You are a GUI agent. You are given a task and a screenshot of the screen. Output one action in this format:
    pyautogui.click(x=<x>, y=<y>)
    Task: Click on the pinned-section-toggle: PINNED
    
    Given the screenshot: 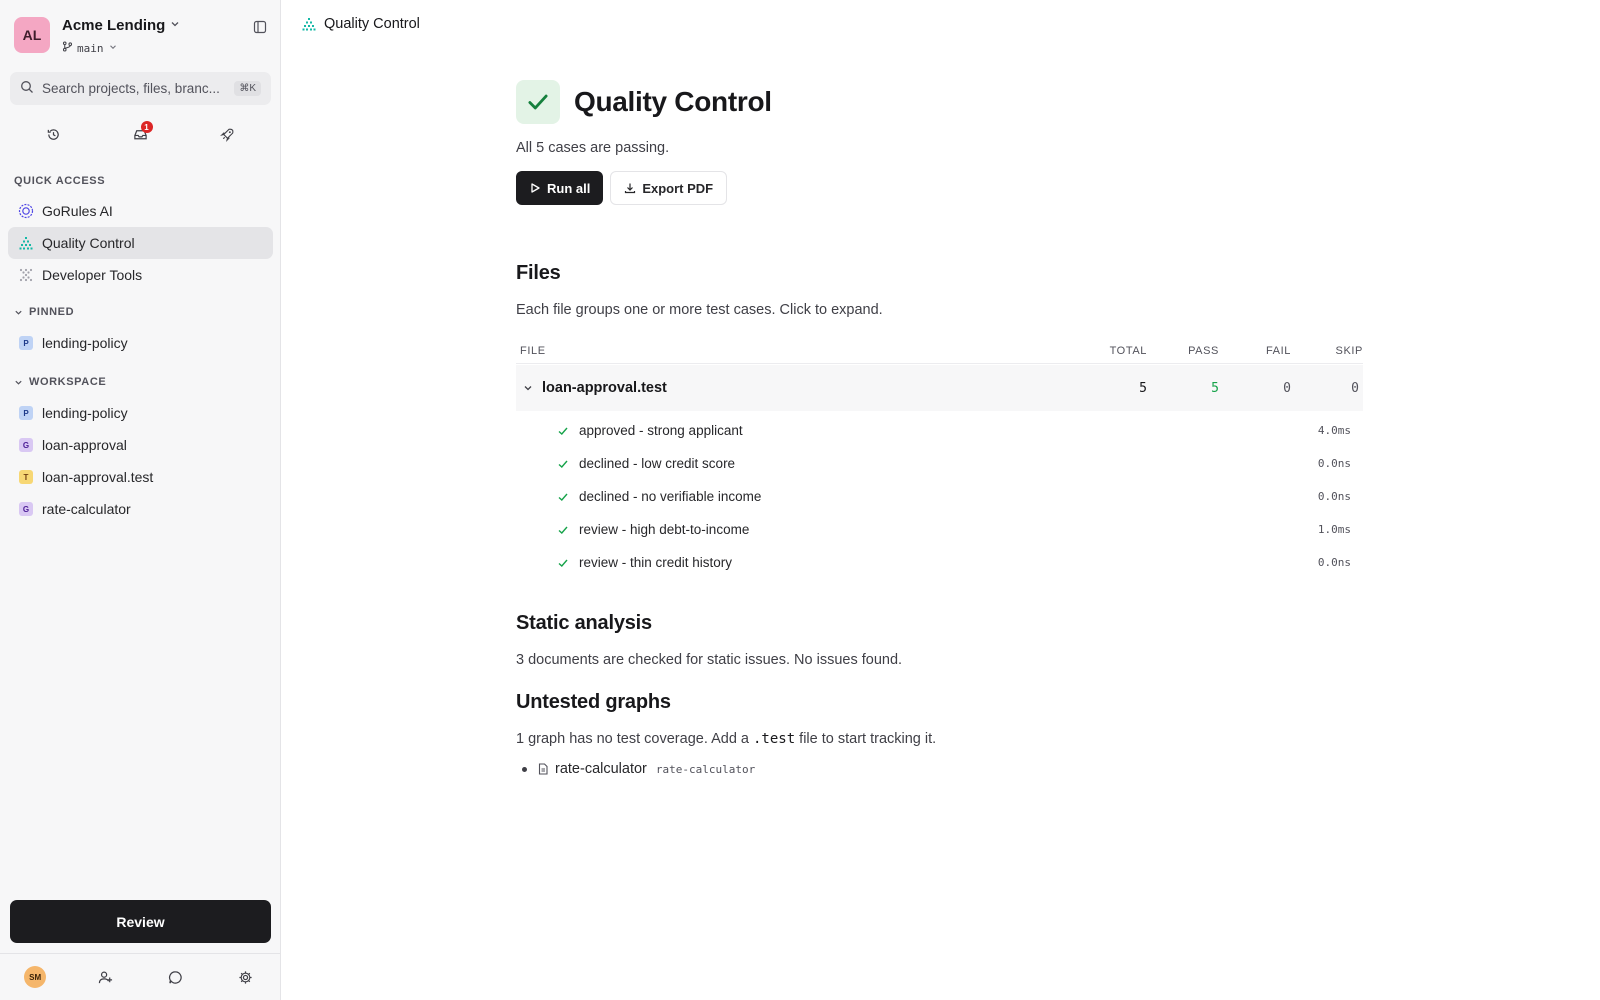 What is the action you would take?
    pyautogui.click(x=44, y=312)
    